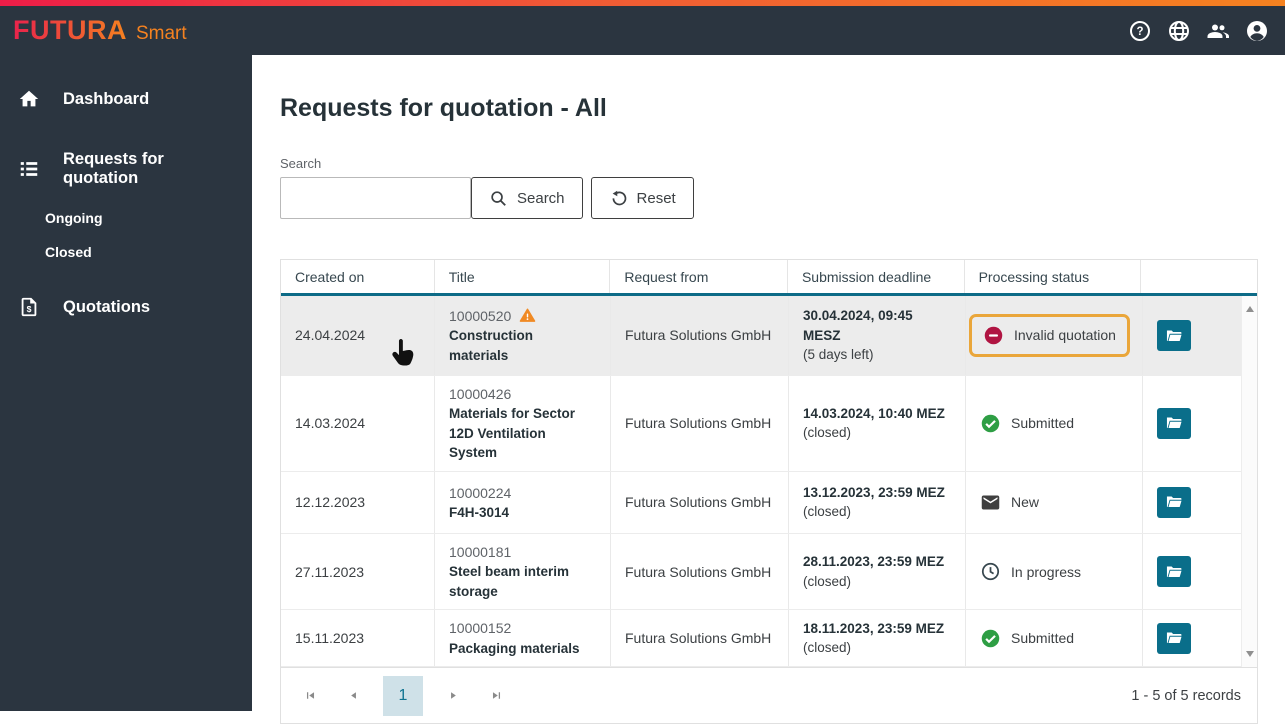 This screenshot has width=1285, height=724. I want to click on sidebar-item-ongoing: Ongoing, so click(126, 218).